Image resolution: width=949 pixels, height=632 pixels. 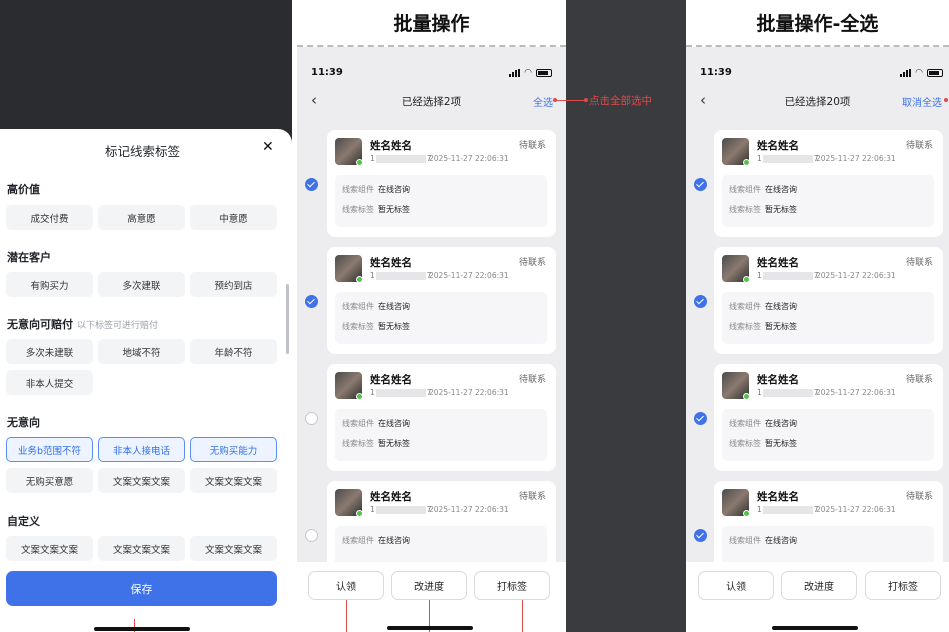 What do you see at coordinates (571, 100) in the screenshot?
I see `annotation-line` at bounding box center [571, 100].